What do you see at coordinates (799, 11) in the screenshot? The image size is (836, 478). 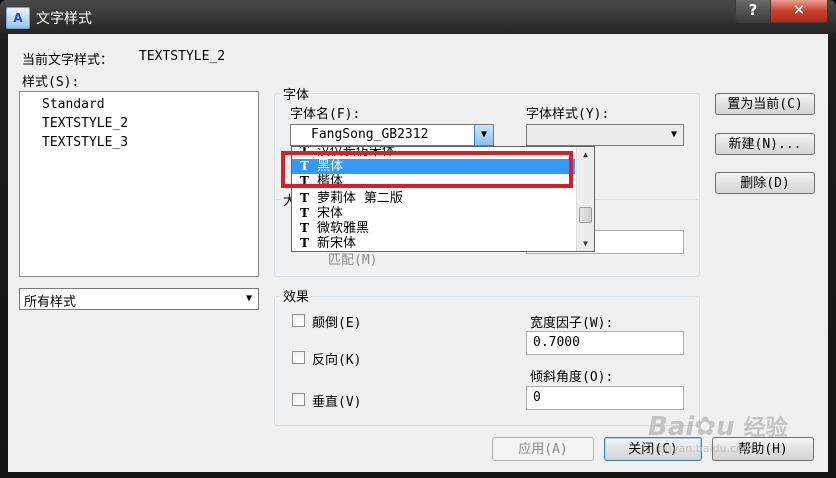 I see `close-icon: ✕` at bounding box center [799, 11].